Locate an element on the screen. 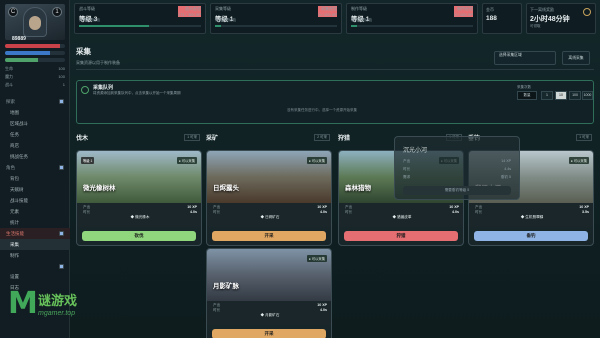 This screenshot has width=600, height=338. resource-info: 产出 10 XP 时长 4.0s ◆ 月影矿石 is located at coordinates (269, 313).